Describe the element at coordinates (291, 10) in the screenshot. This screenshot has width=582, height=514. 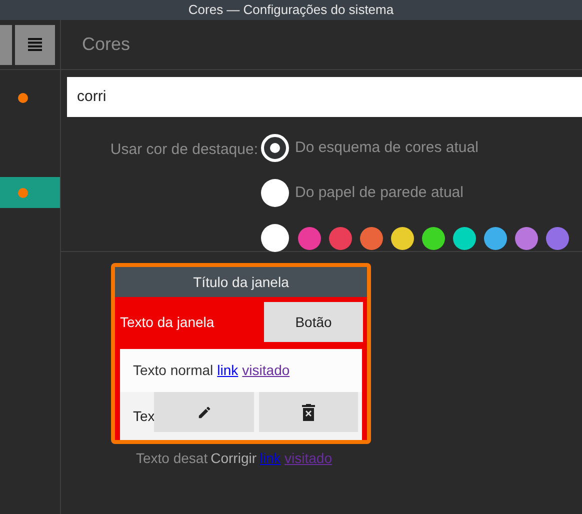
I see `window-title: Cores — Configurações do sistema` at that location.